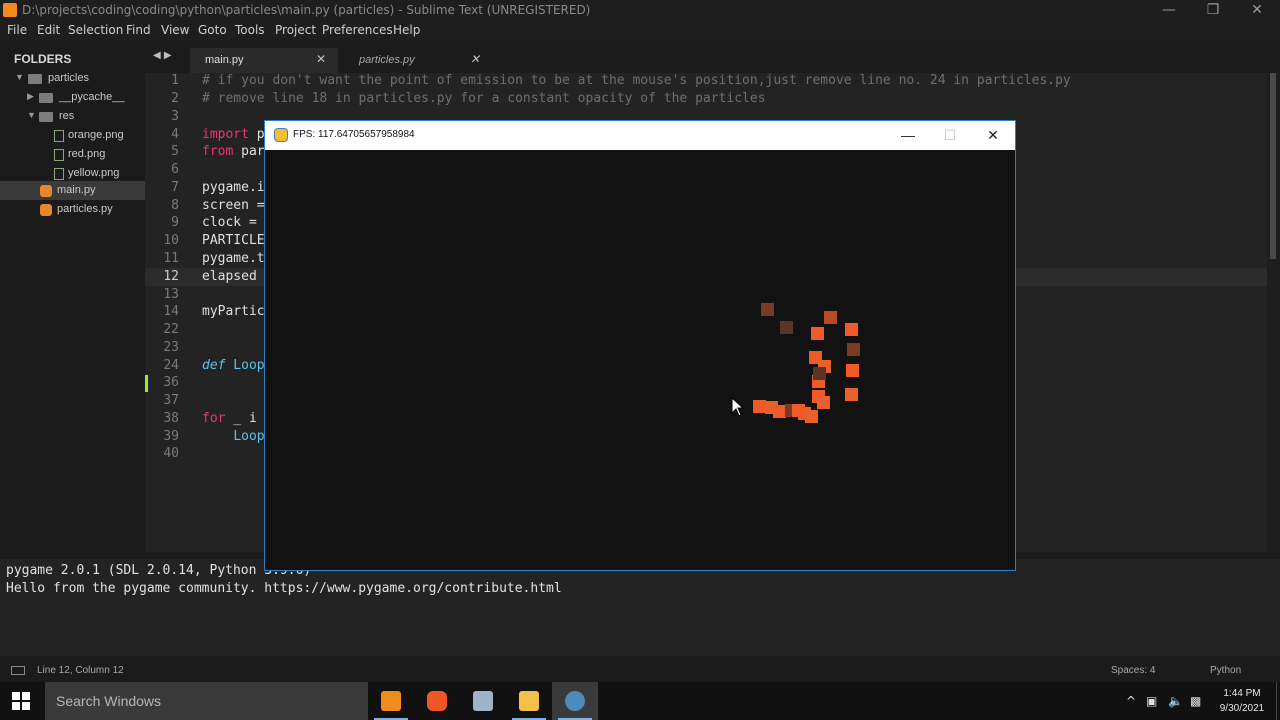 The image size is (1280, 720). Describe the element at coordinates (1213, 10) in the screenshot. I see `maximize-button: ❐` at that location.